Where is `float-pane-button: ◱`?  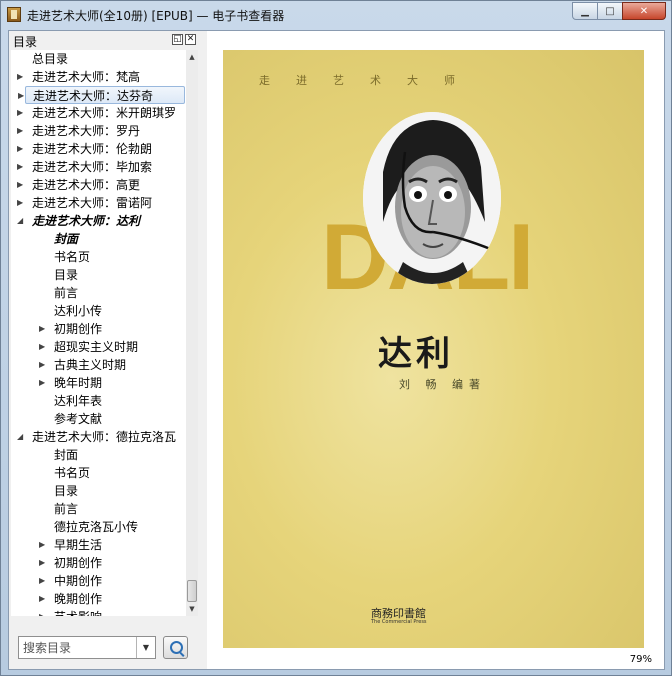 float-pane-button: ◱ is located at coordinates (177, 39).